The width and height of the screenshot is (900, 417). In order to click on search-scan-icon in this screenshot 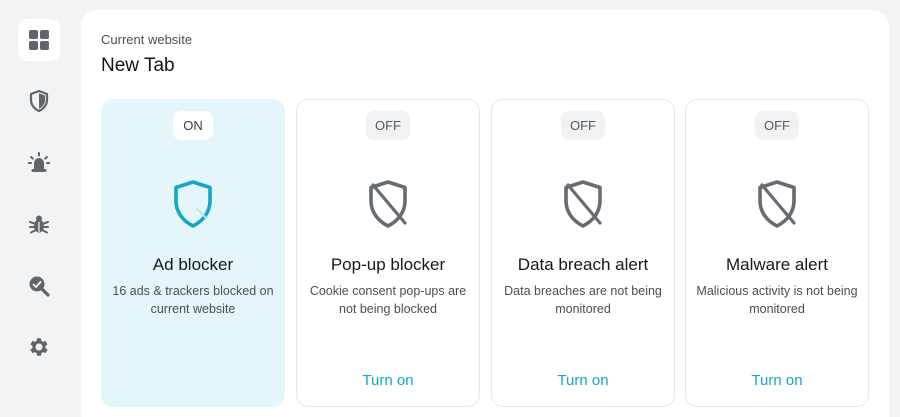, I will do `click(39, 286)`.